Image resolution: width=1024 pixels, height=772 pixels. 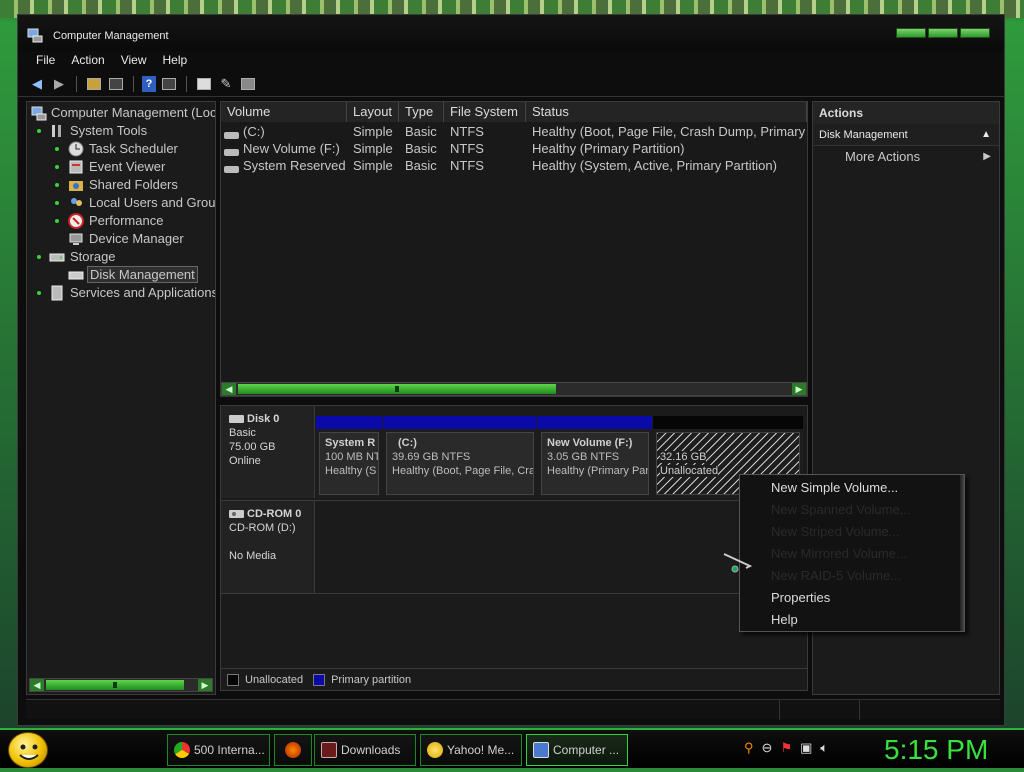 I want to click on tree-label: Device Manager, so click(x=136, y=238).